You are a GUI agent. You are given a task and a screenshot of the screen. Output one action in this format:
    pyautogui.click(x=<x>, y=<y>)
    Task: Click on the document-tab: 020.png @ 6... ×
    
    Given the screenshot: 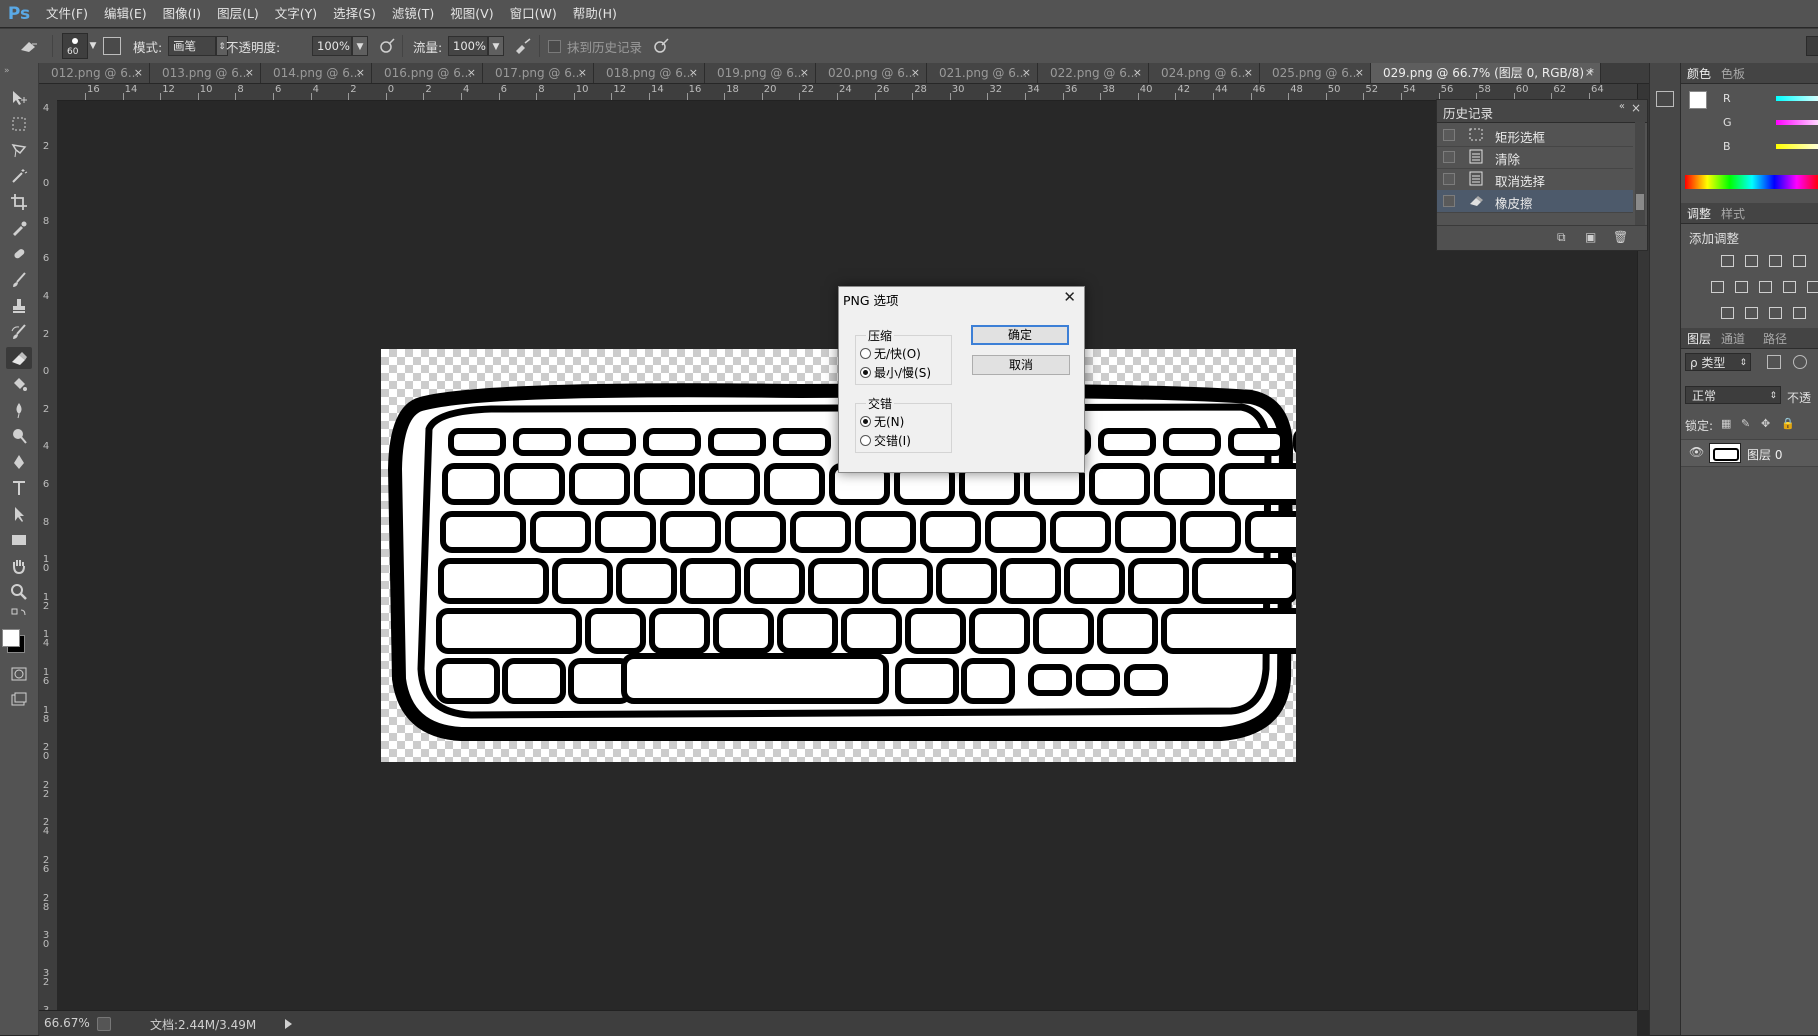 What is the action you would take?
    pyautogui.click(x=871, y=73)
    